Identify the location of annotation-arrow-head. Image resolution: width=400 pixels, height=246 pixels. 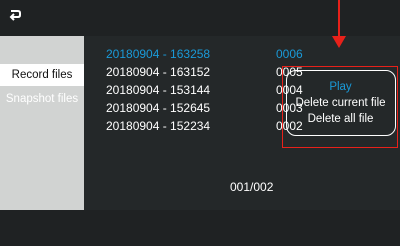
(339, 42).